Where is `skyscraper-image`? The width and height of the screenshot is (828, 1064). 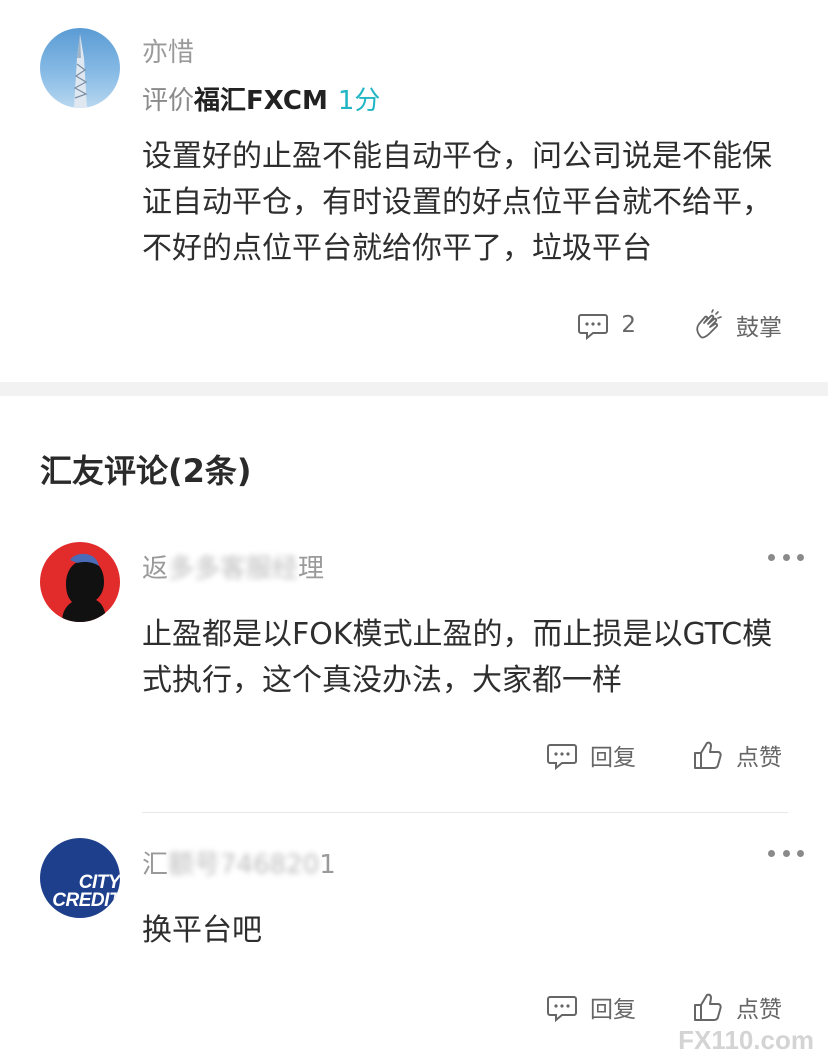
skyscraper-image is located at coordinates (80, 71).